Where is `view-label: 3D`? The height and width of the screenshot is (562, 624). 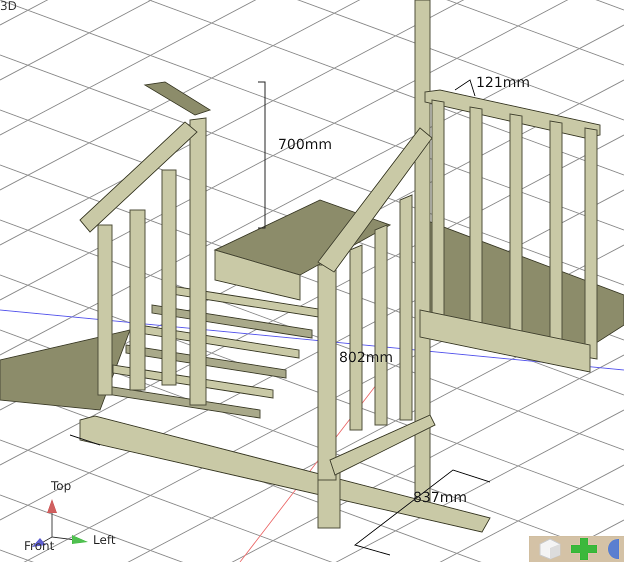
view-label: 3D is located at coordinates (8, 6).